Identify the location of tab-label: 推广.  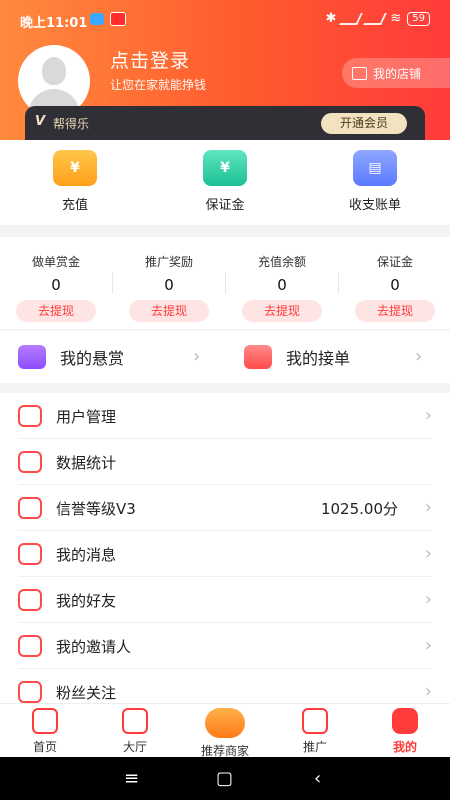
(314, 747).